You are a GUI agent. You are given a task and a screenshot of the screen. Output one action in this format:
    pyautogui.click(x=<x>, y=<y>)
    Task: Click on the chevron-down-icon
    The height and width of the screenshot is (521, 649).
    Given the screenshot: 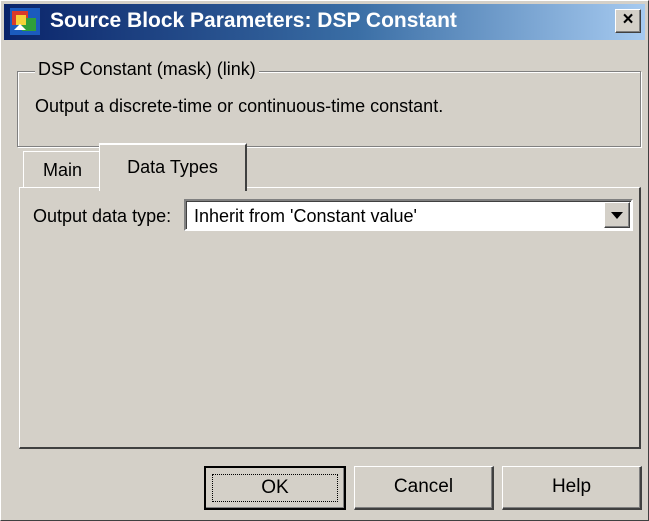 What is the action you would take?
    pyautogui.click(x=617, y=215)
    